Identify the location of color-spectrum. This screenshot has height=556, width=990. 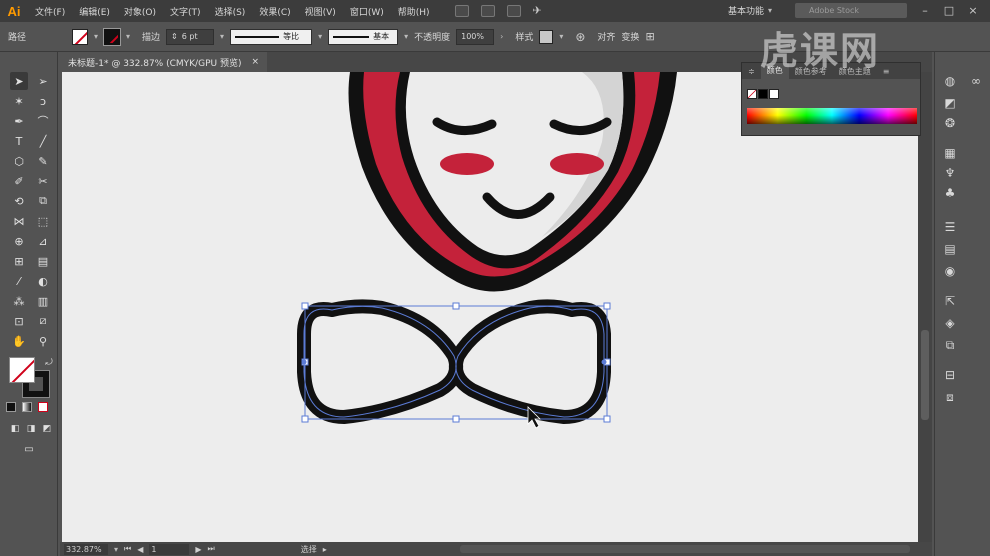
(832, 116).